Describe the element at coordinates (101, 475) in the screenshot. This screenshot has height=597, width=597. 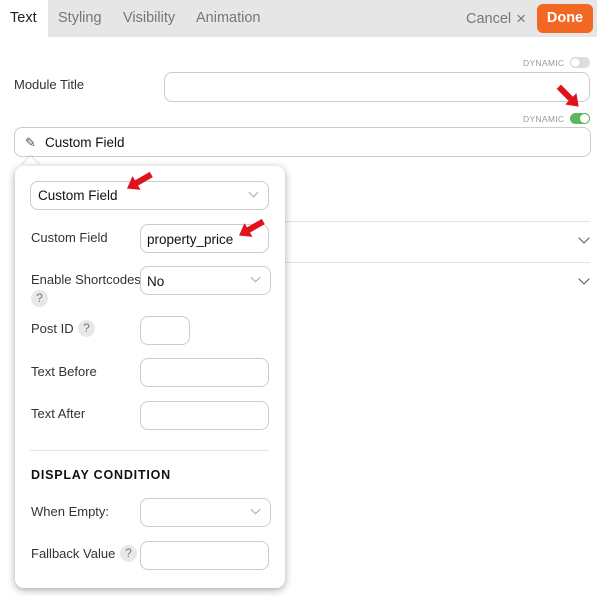
I see `display-condition-heading: DISPLAY CONDITION` at that location.